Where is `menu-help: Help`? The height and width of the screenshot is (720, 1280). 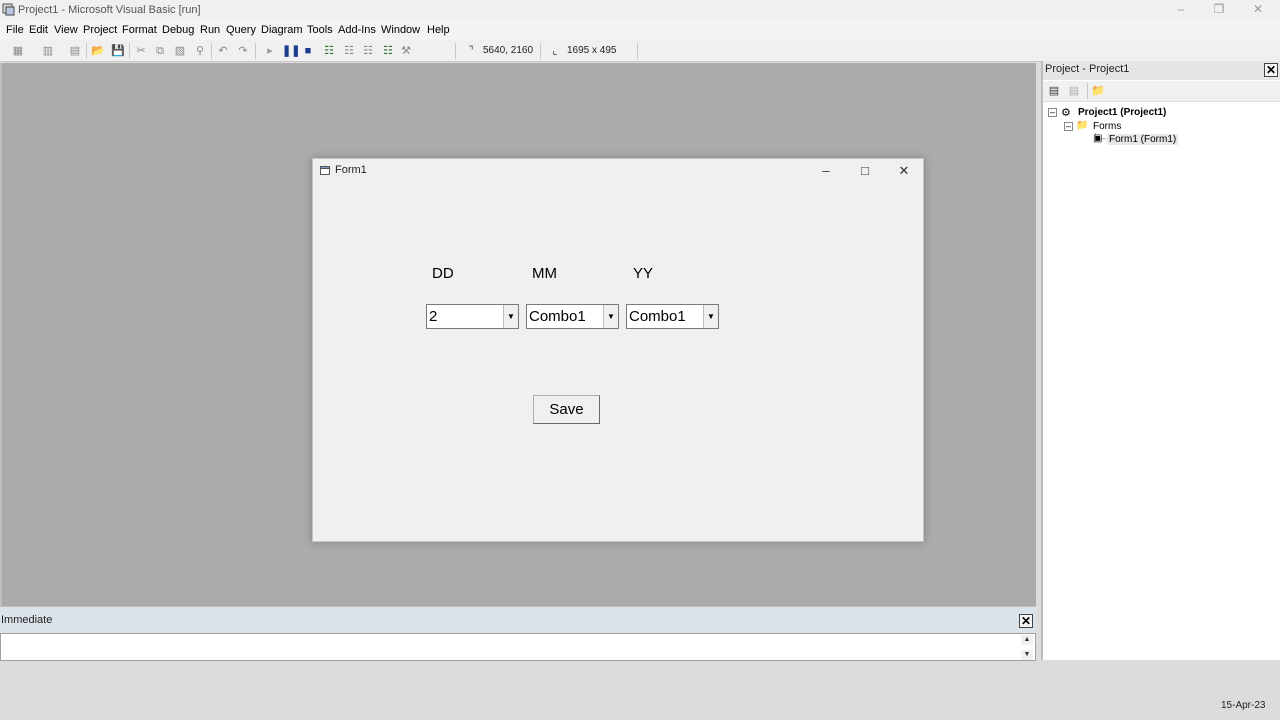
menu-help: Help is located at coordinates (438, 30).